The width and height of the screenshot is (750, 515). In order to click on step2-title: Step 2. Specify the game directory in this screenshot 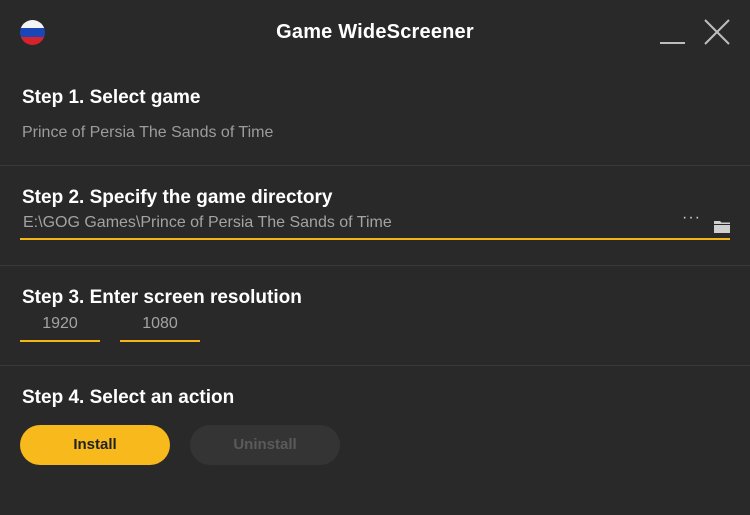, I will do `click(177, 197)`.